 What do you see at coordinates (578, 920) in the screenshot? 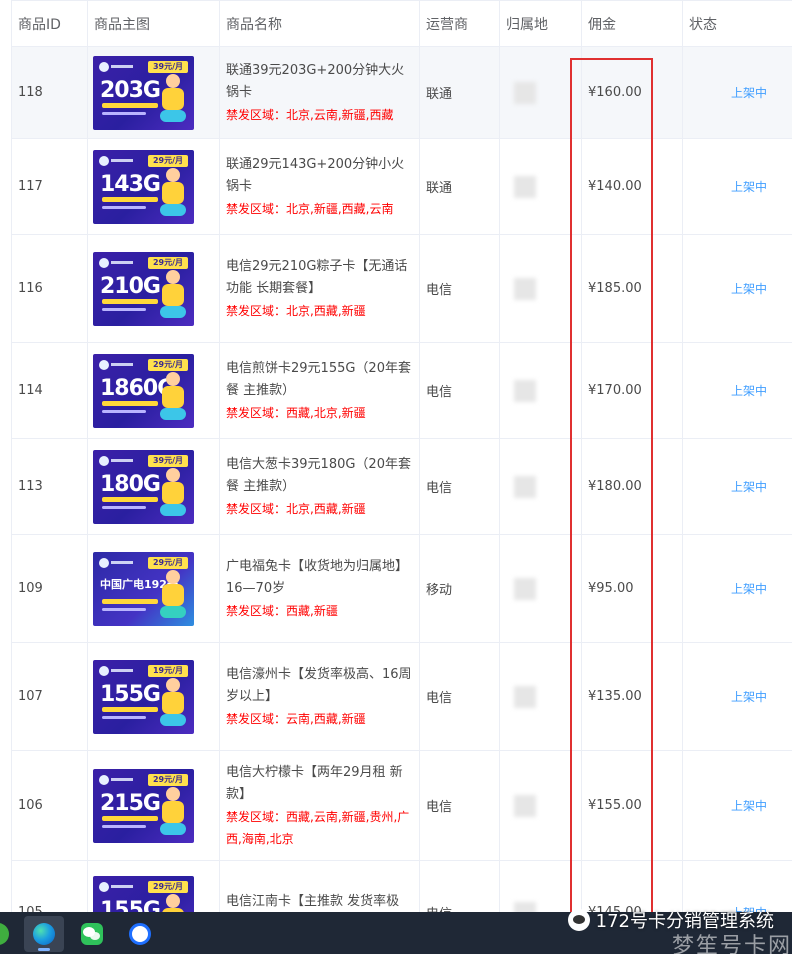
I see `wechat-official-account-icon` at bounding box center [578, 920].